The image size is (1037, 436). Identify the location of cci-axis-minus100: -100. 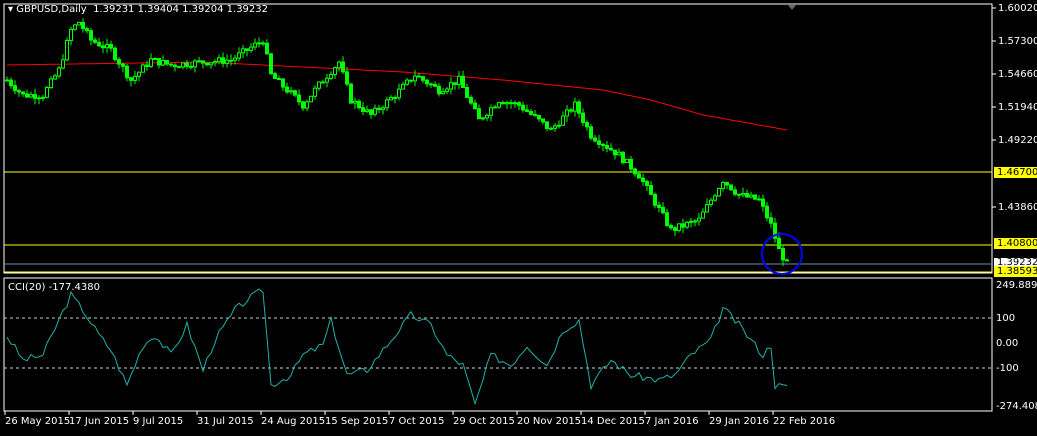
(1007, 368).